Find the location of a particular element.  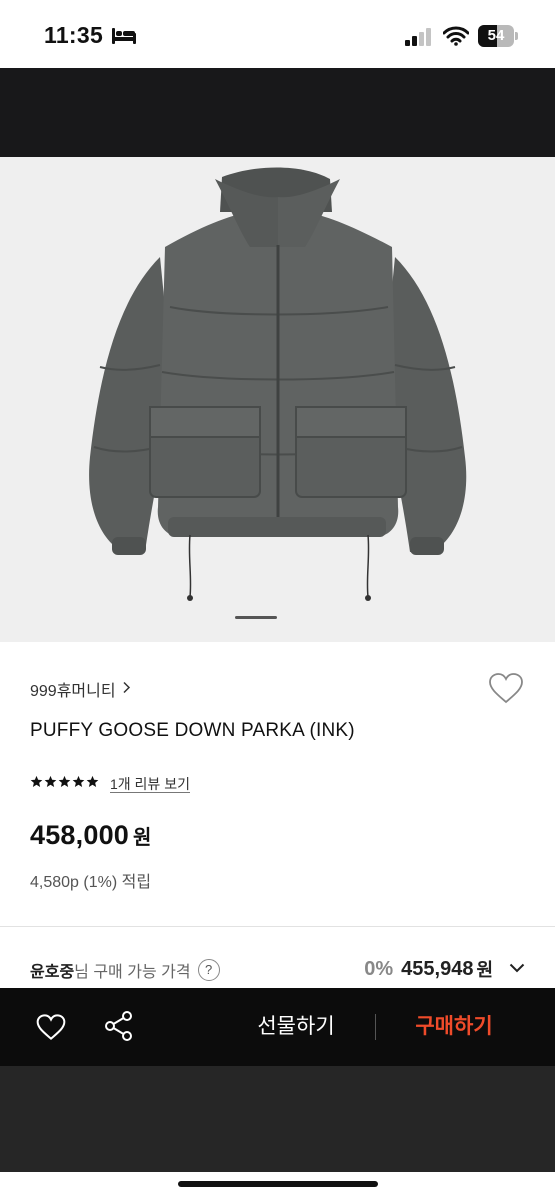

price-unit: 원 is located at coordinates (142, 838).